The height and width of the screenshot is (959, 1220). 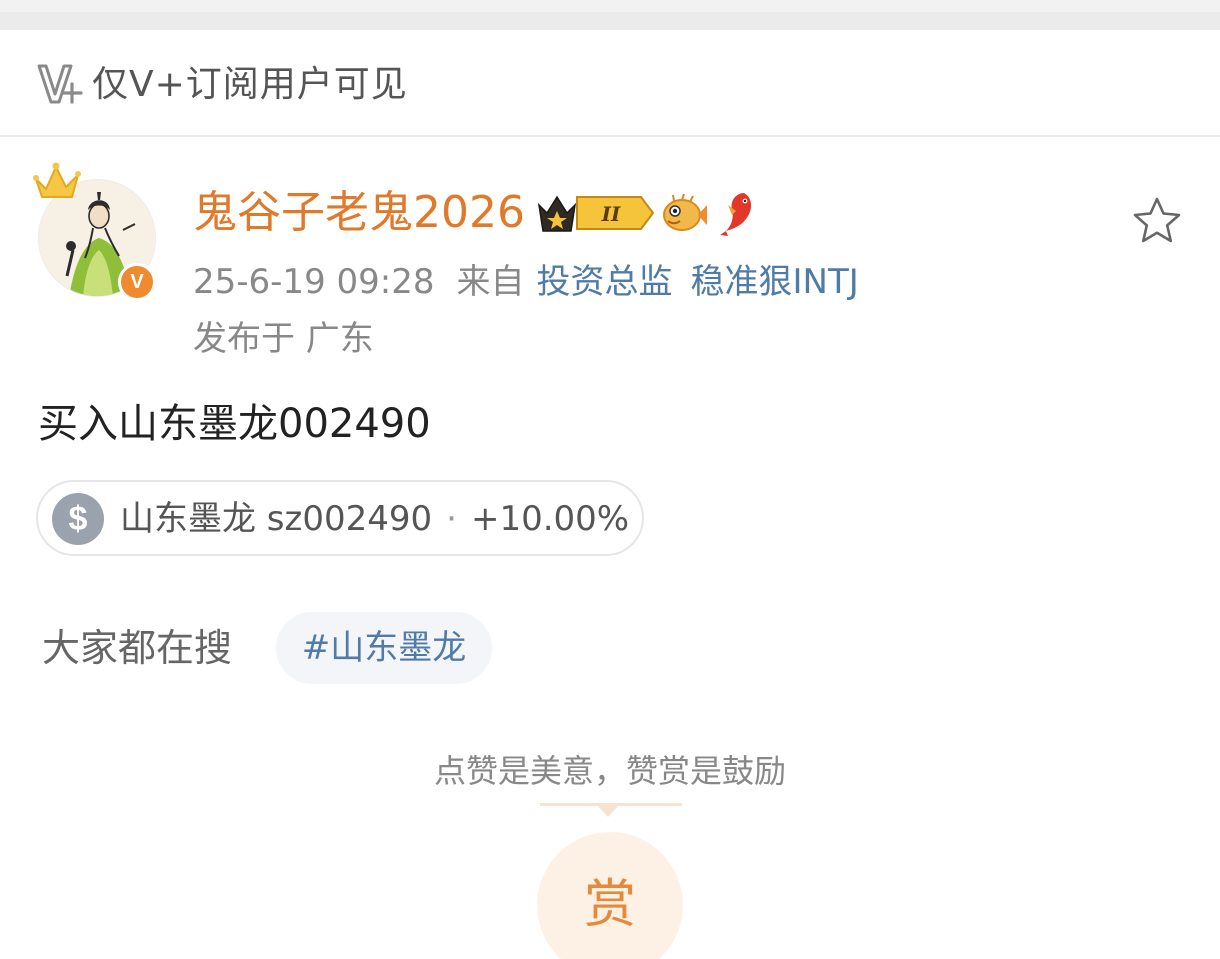 I want to click on stock-quote-text: 山东墨龙 sz002490 · +10.00%, so click(x=374, y=519).